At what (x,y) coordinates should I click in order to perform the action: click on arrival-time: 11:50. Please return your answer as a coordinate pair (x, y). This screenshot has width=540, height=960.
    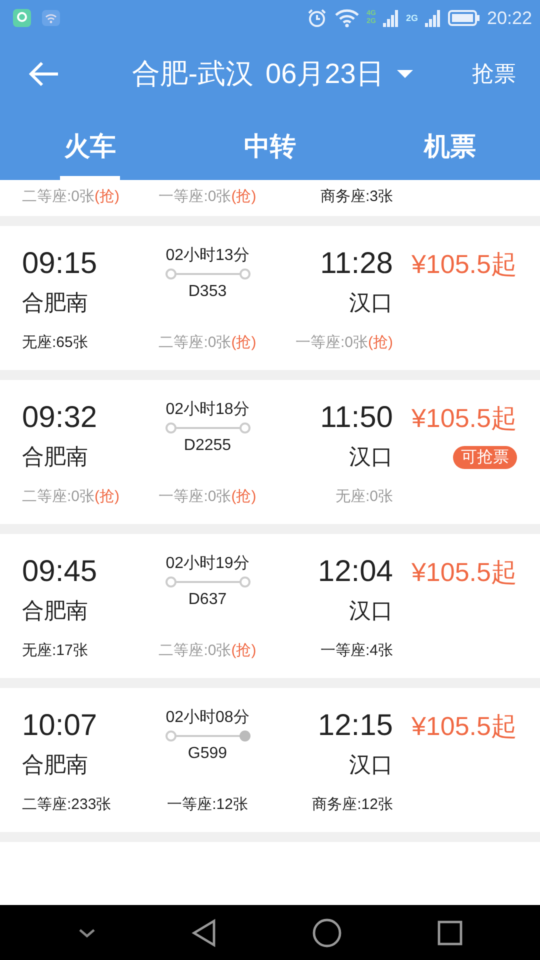
    Looking at the image, I should click on (356, 418).